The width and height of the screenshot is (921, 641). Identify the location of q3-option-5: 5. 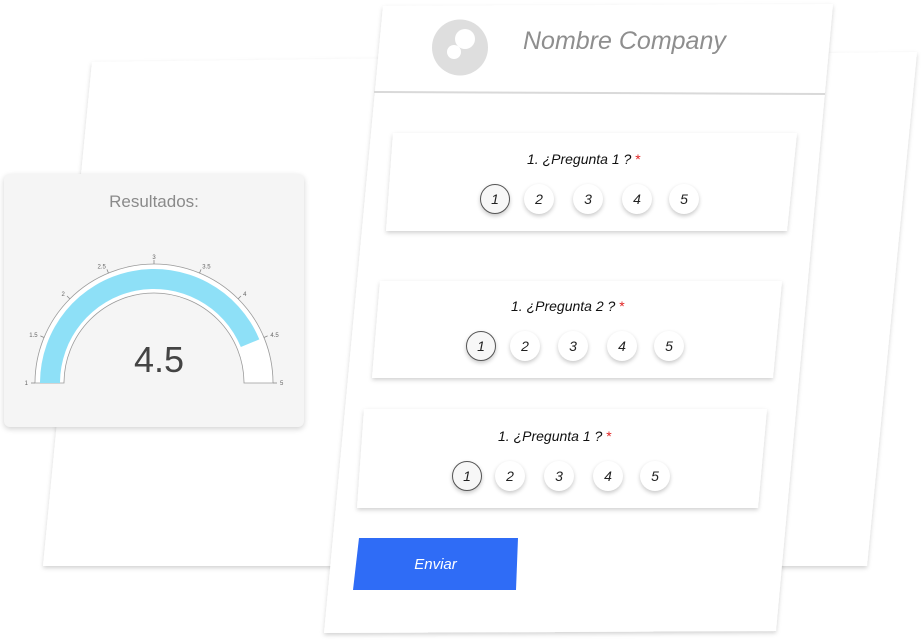
(655, 476).